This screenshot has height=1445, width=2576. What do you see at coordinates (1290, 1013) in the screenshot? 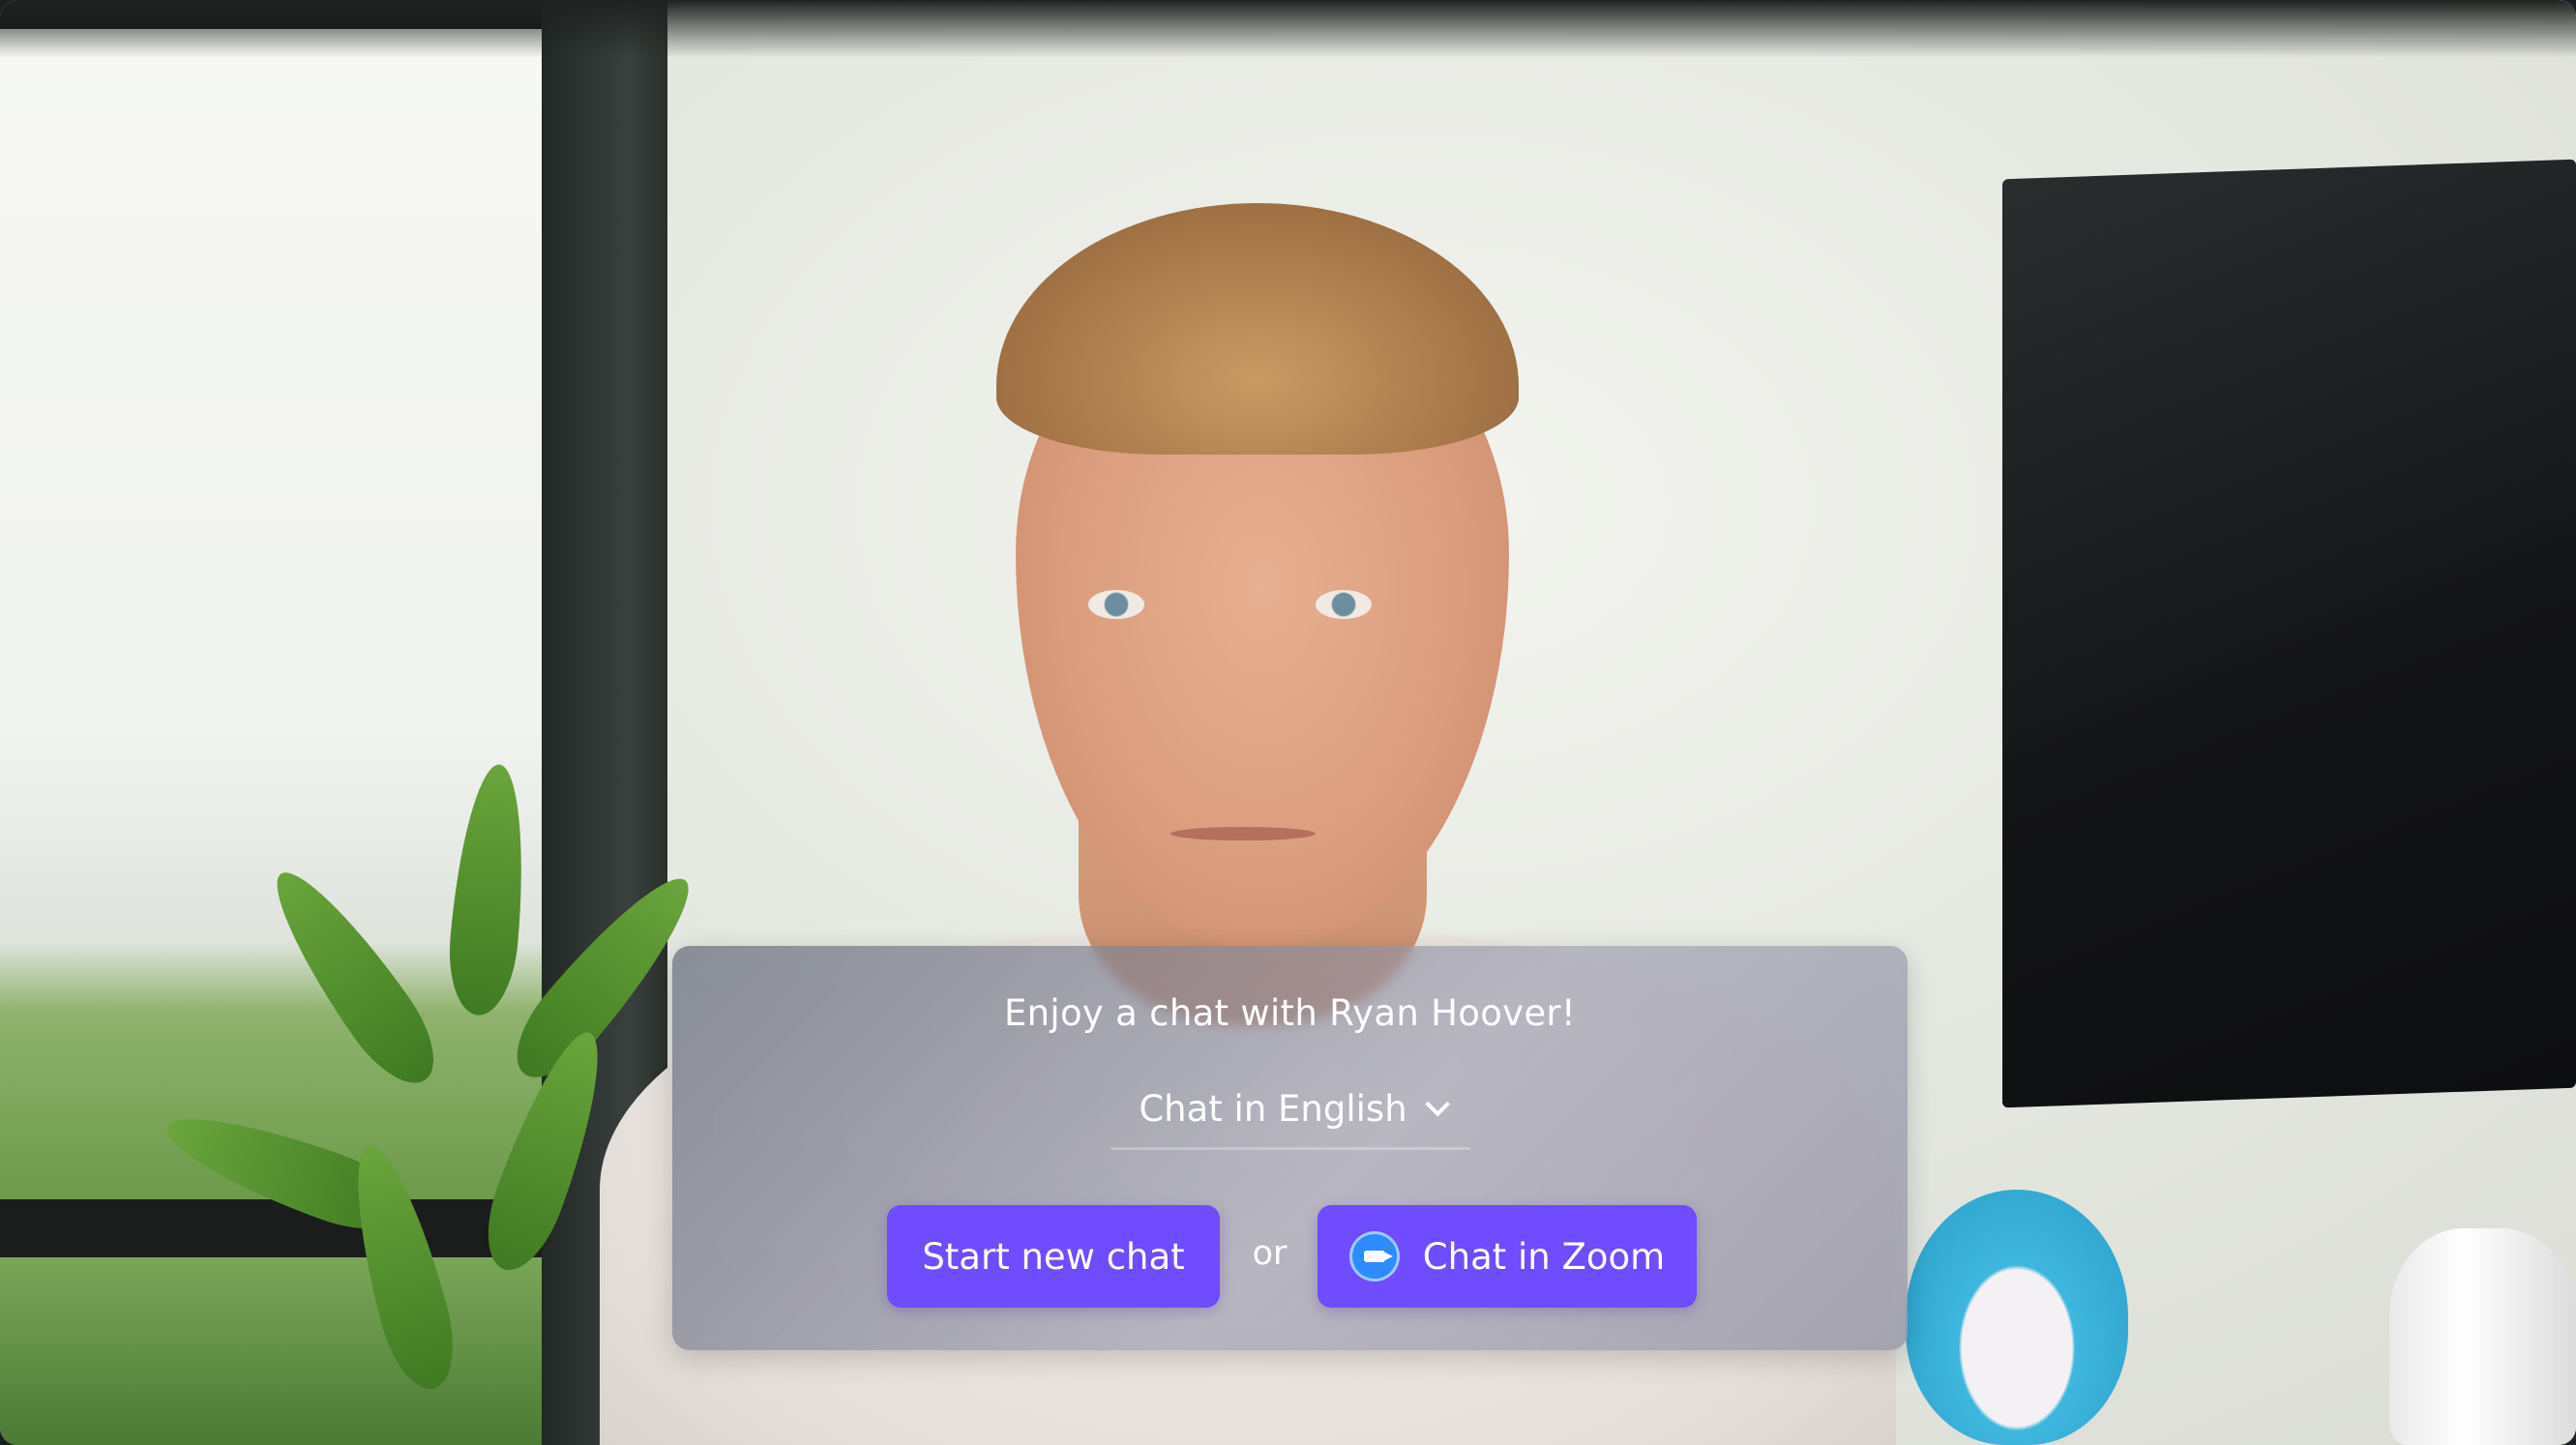
I see `chat-card-title: Enjoy a chat with Ryan Hoover!` at bounding box center [1290, 1013].